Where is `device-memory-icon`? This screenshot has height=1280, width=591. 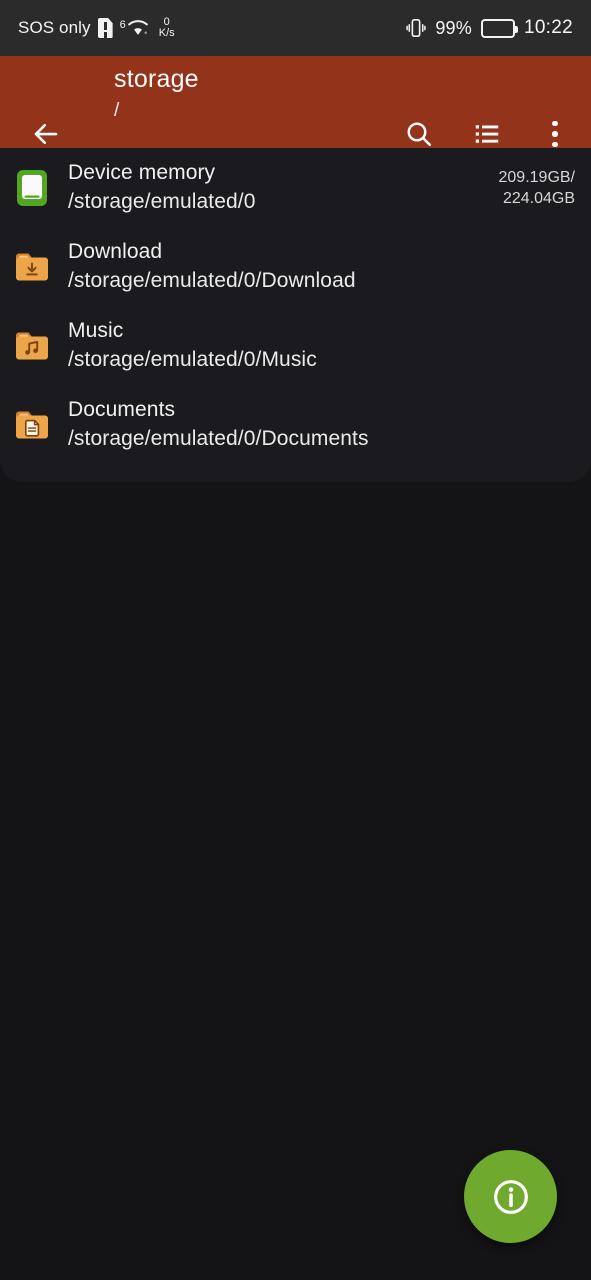 device-memory-icon is located at coordinates (32, 188).